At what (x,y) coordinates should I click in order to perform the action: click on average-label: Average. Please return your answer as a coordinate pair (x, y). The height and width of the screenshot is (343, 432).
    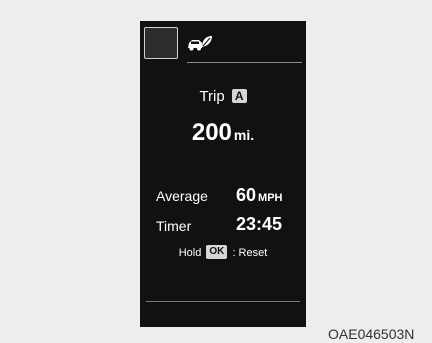
    Looking at the image, I should click on (182, 196).